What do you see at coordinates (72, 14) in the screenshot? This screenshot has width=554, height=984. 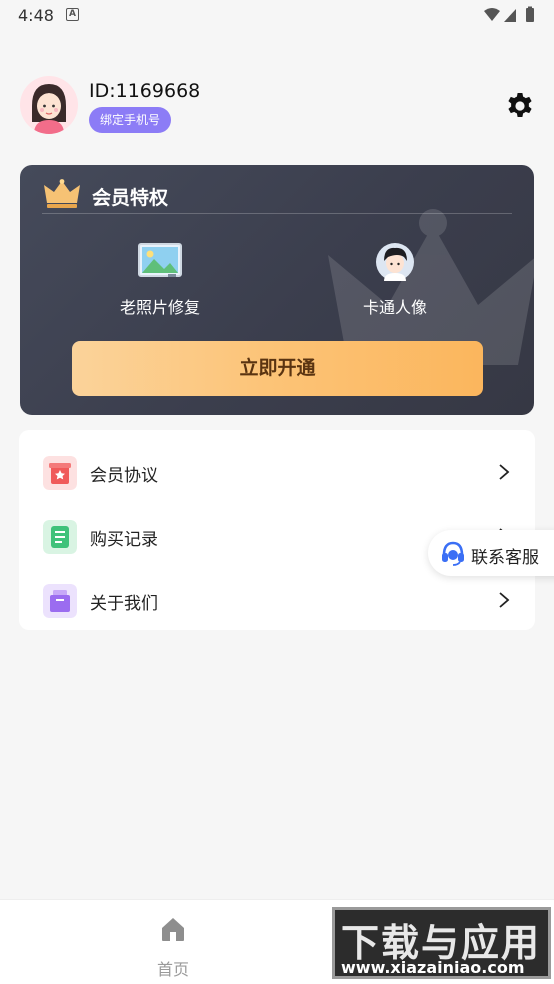 I see `notification-badge-icon: A` at bounding box center [72, 14].